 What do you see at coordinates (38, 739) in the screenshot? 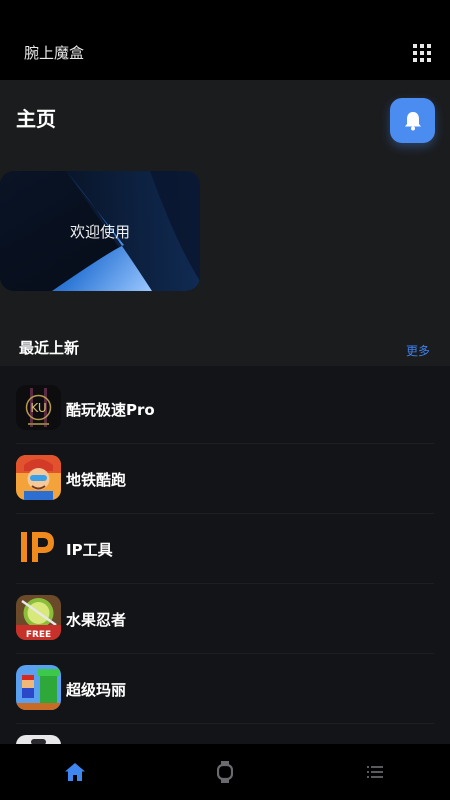
I see `partial-app-icon` at bounding box center [38, 739].